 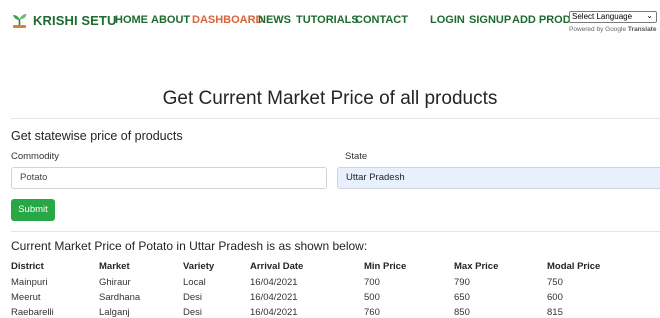 I want to click on column-header-arrival-date: Arrival Date, so click(x=277, y=266).